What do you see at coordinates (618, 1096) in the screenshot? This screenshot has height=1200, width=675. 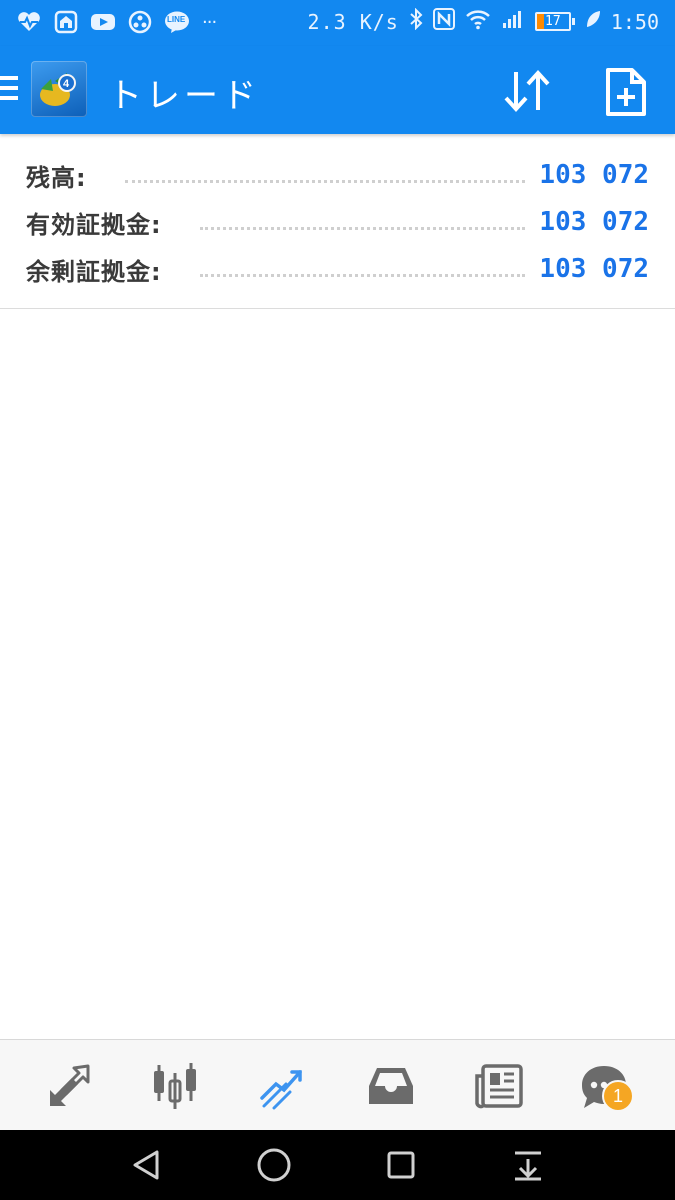 I see `unread-badge: 1` at bounding box center [618, 1096].